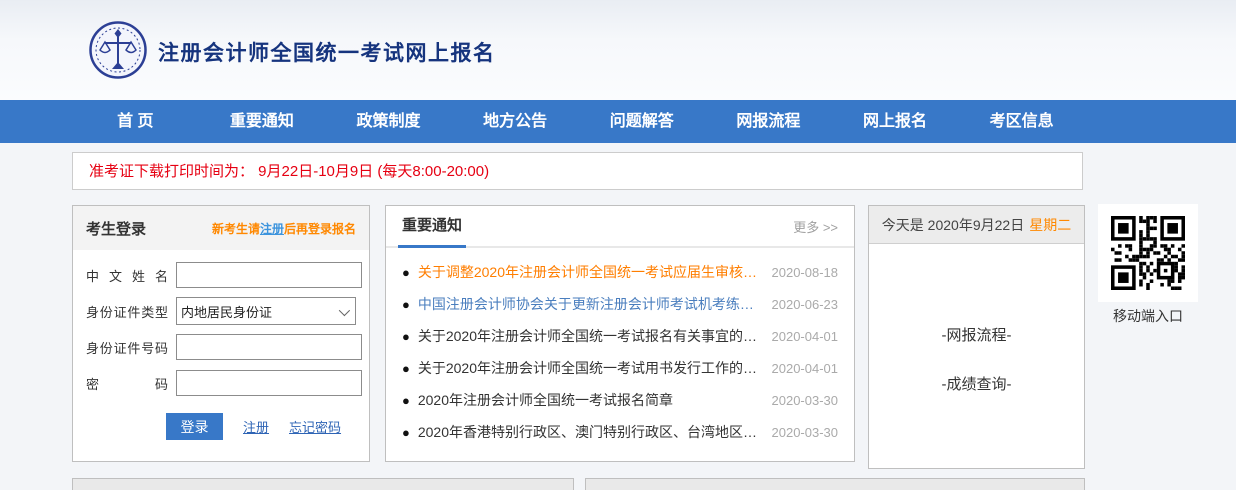 The image size is (1236, 490). What do you see at coordinates (642, 121) in the screenshot?
I see `nav-item-faq: 问题解答` at bounding box center [642, 121].